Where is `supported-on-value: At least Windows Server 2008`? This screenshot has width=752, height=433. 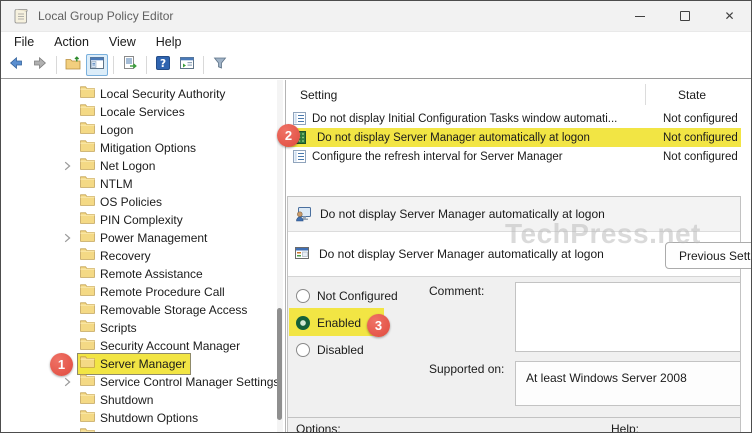
supported-on-value: At least Windows Server 2008 is located at coordinates (628, 383).